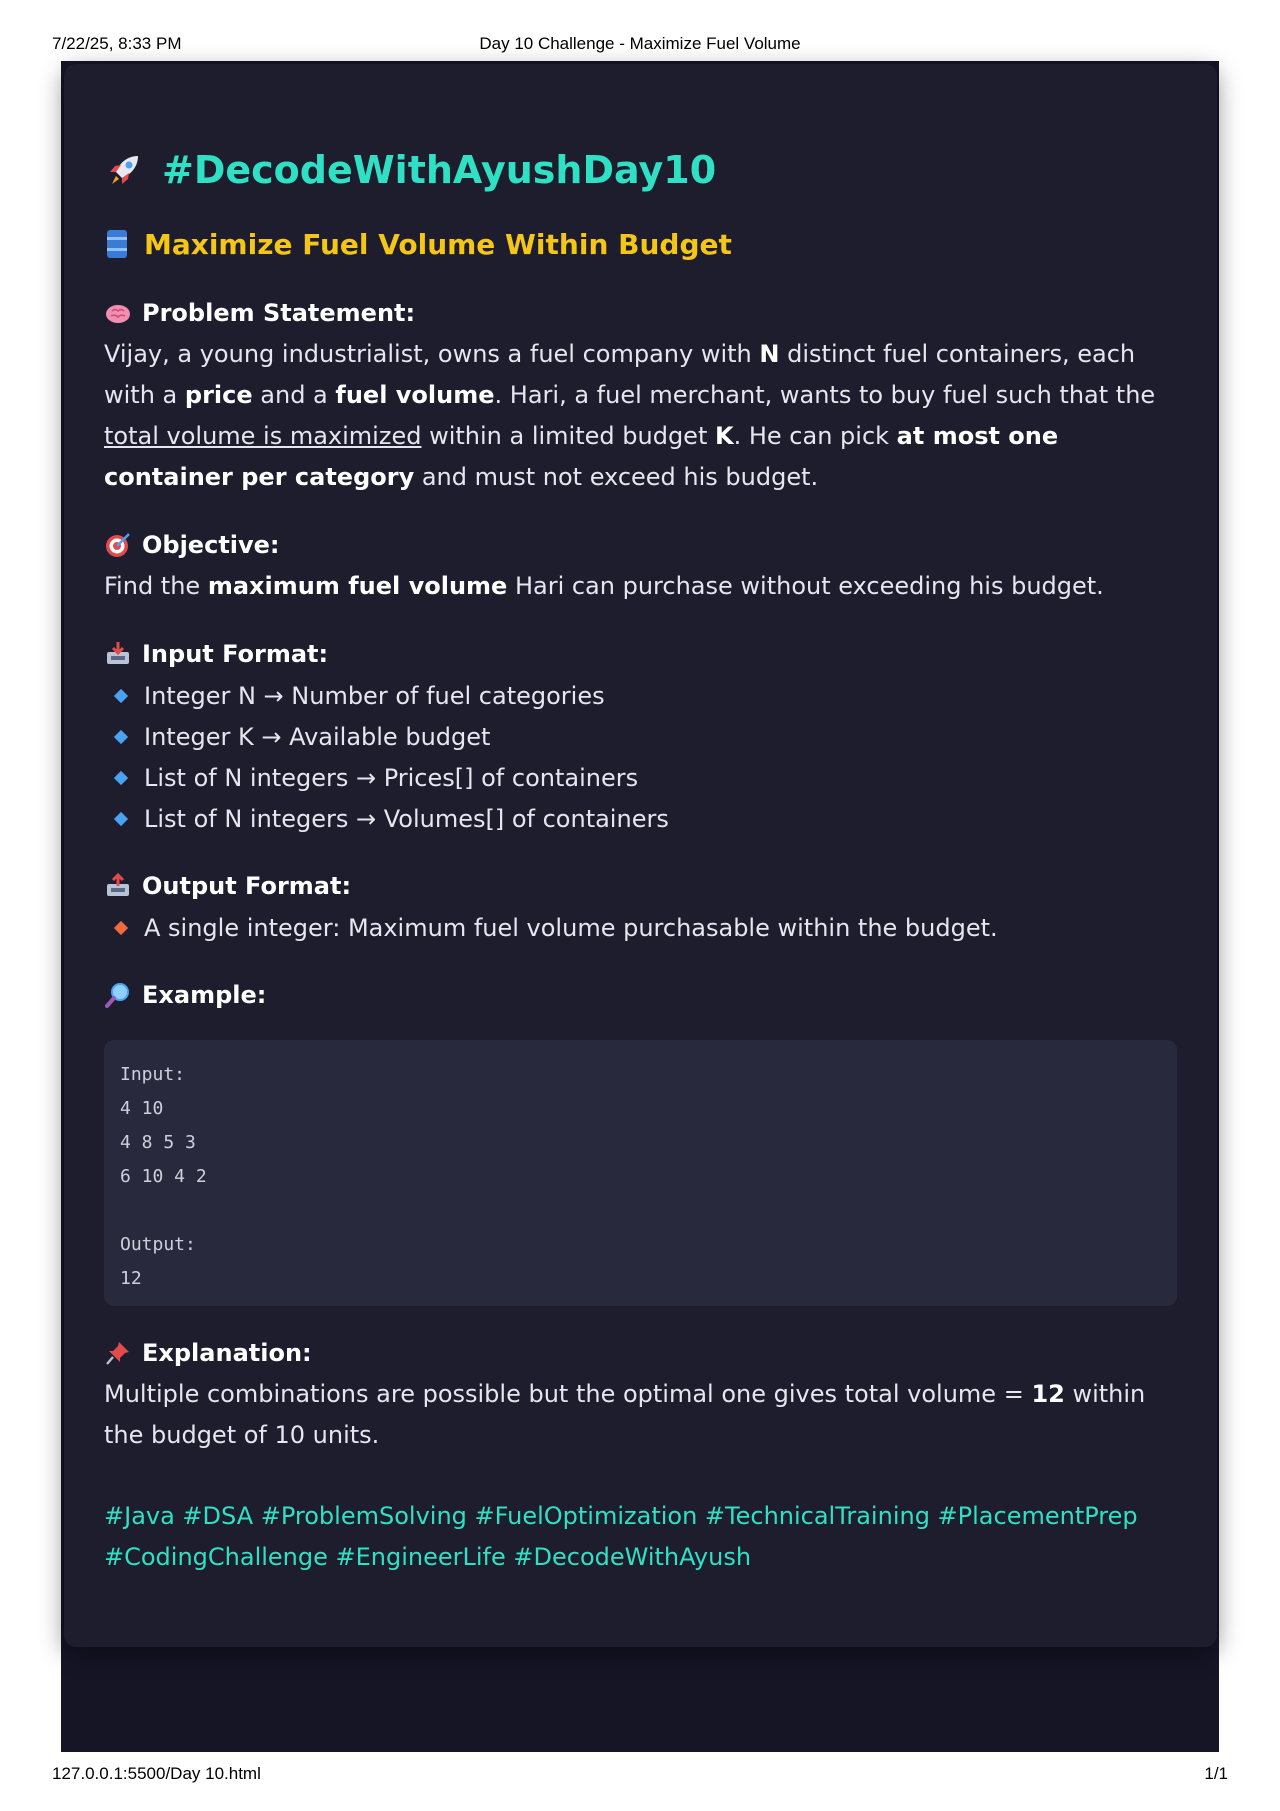 The width and height of the screenshot is (1280, 1811). Describe the element at coordinates (640, 654) in the screenshot. I see `input-format-heading: Input Format:` at that location.